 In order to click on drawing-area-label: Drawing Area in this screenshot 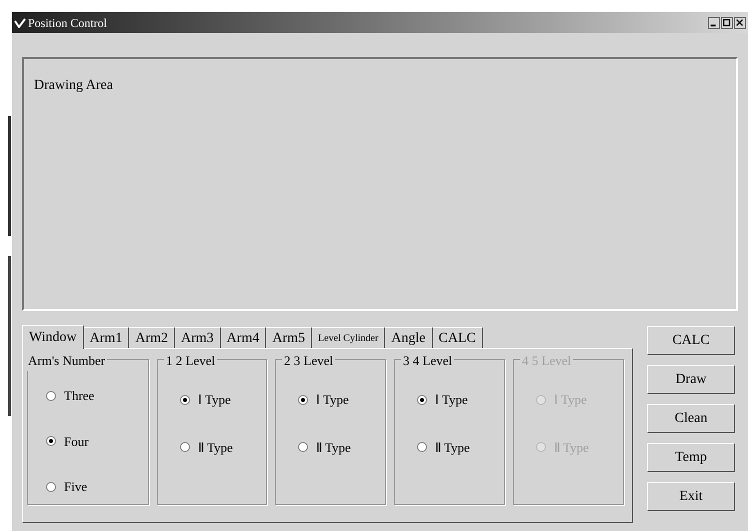, I will do `click(73, 85)`.